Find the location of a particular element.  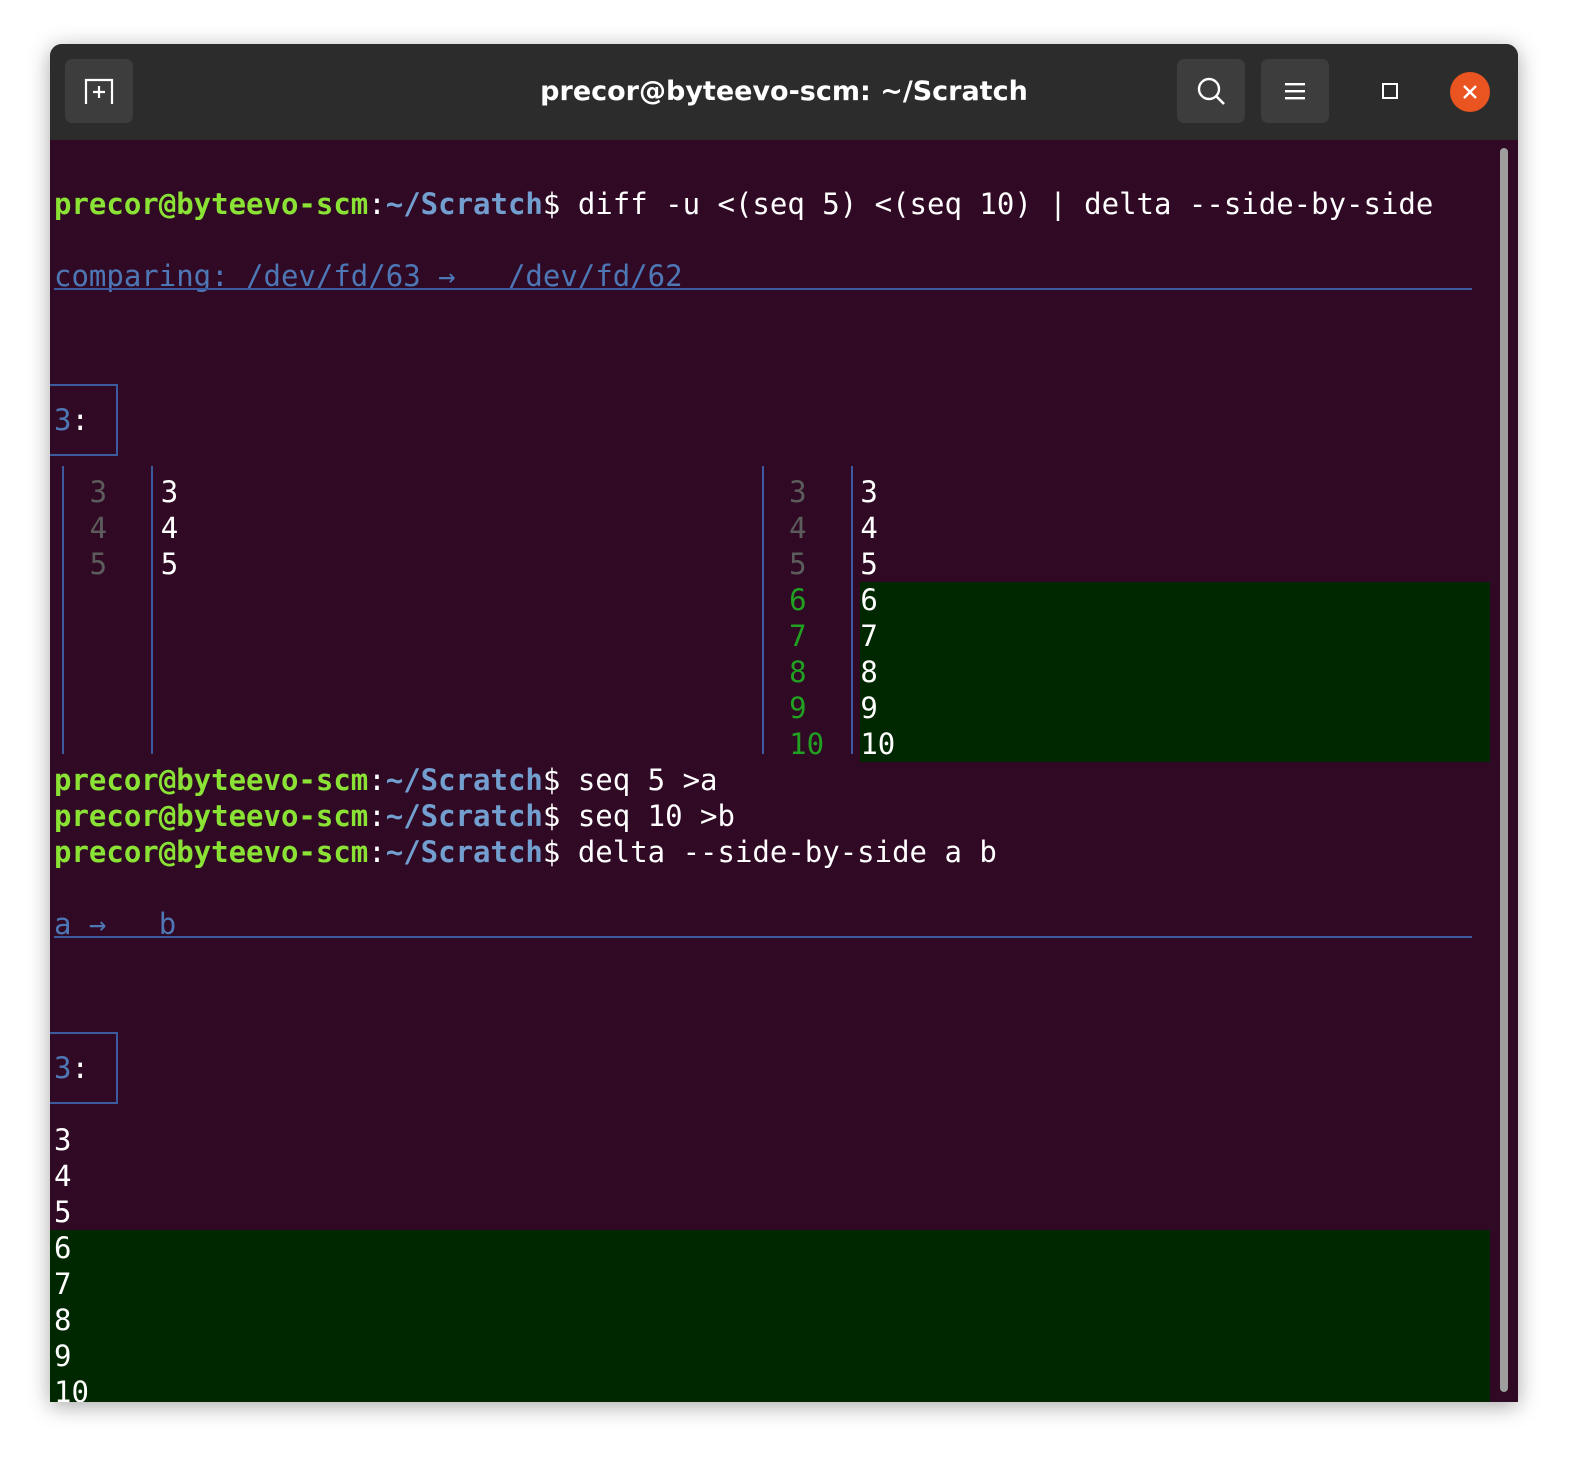

title-bar: precor@byteevo-scm: ~/Scratch is located at coordinates (784, 92).